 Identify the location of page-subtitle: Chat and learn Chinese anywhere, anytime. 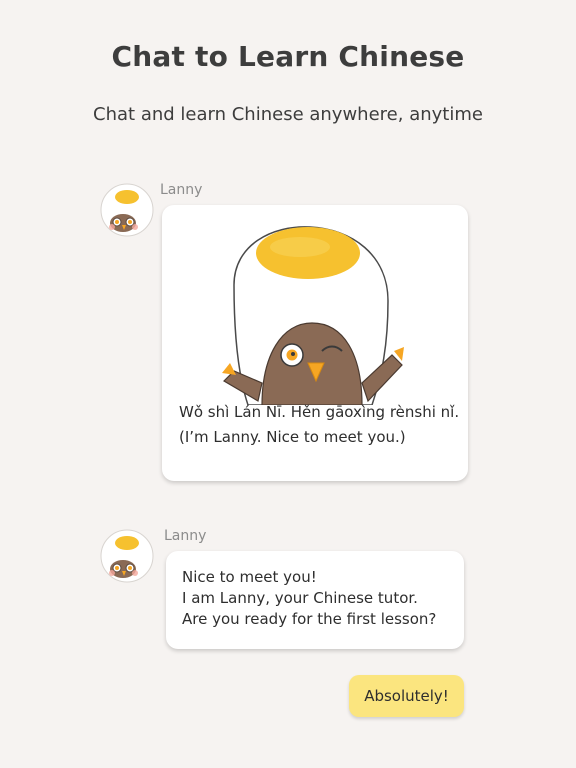
(288, 114).